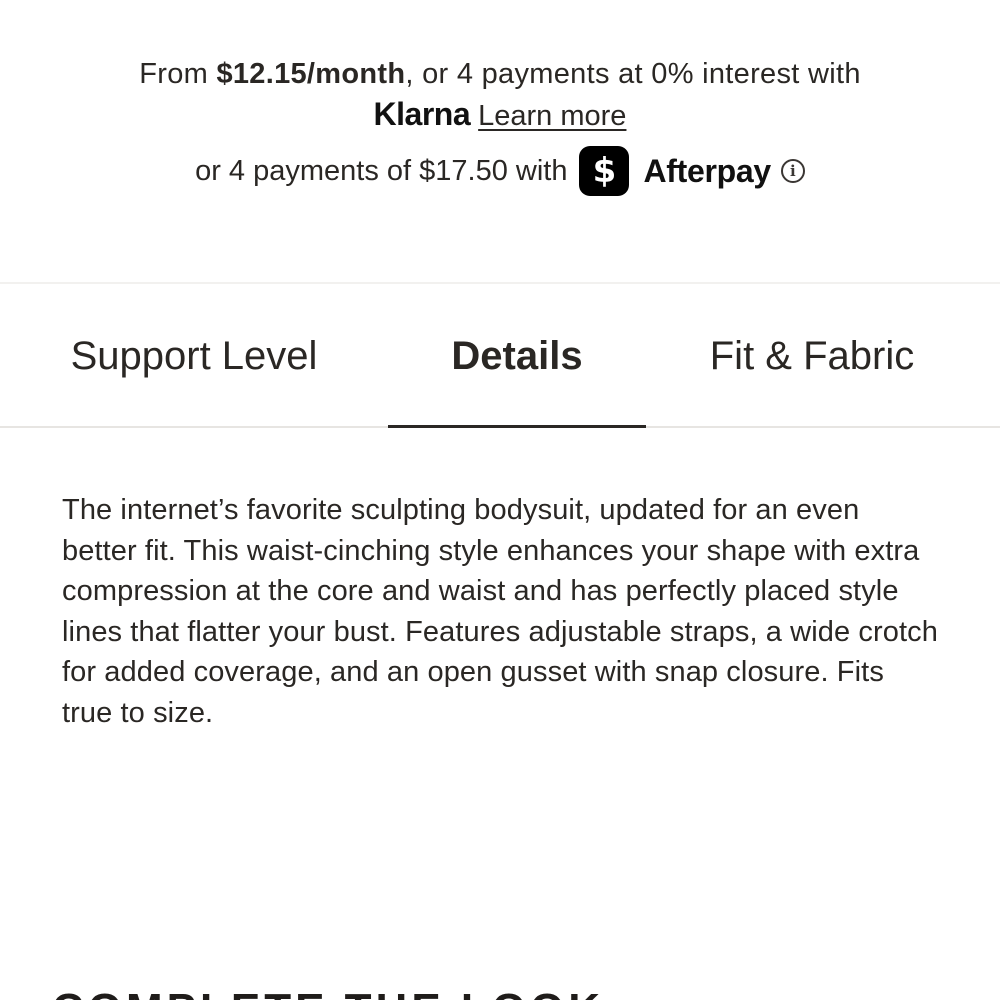 This screenshot has width=1000, height=1000. I want to click on klarna-suffix: , or 4 payments at 0% interest with, so click(633, 74).